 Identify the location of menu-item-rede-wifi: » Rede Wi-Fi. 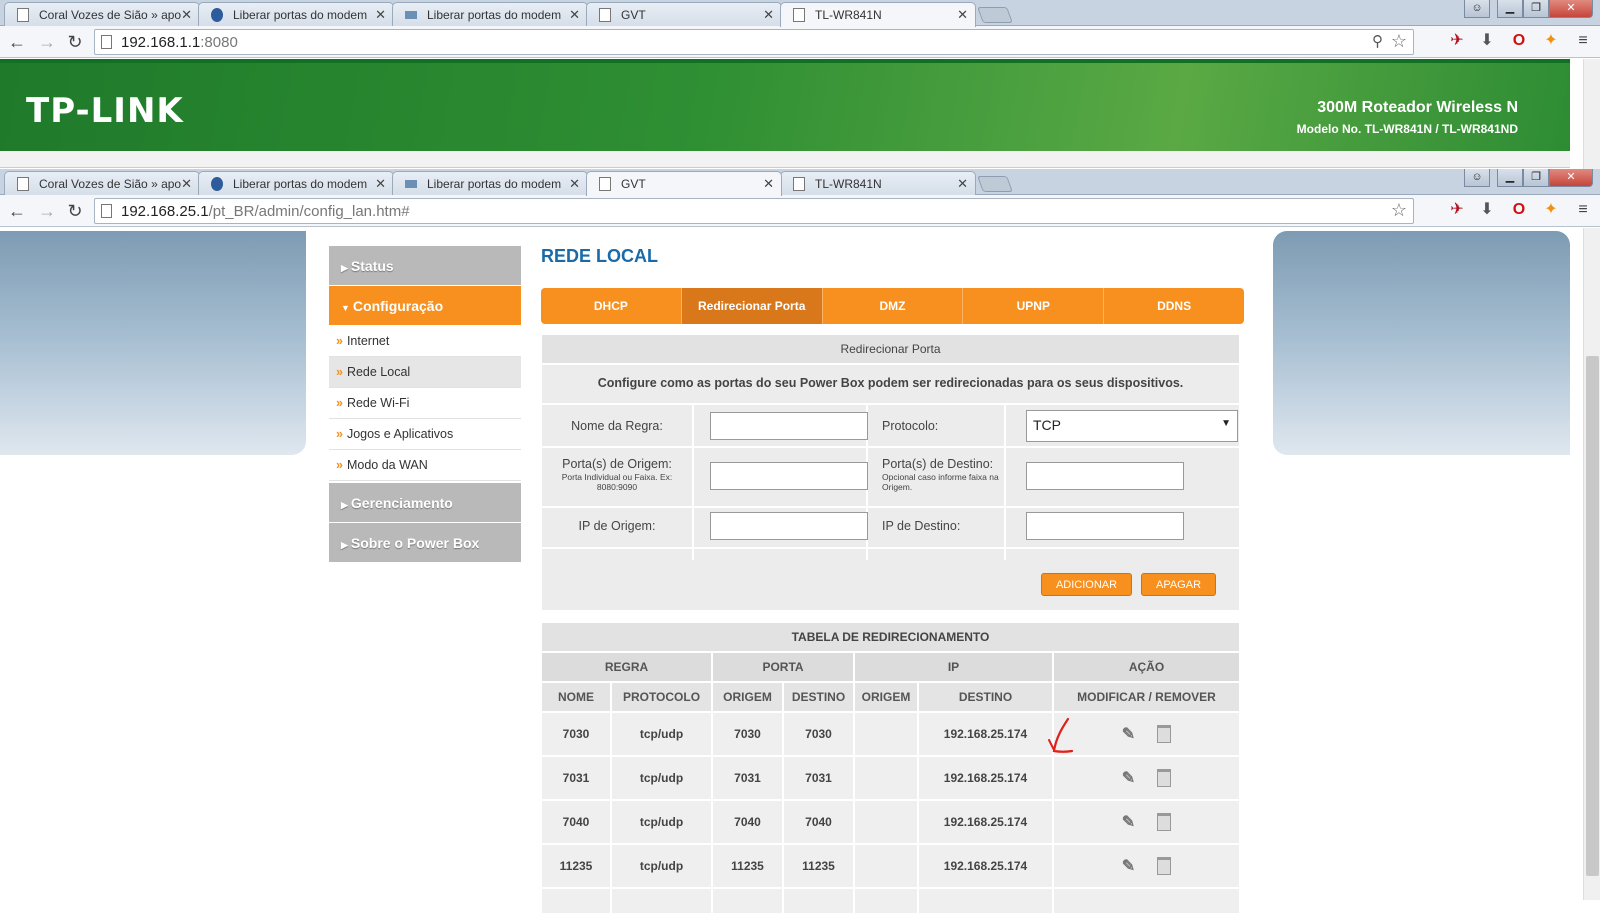
(425, 403).